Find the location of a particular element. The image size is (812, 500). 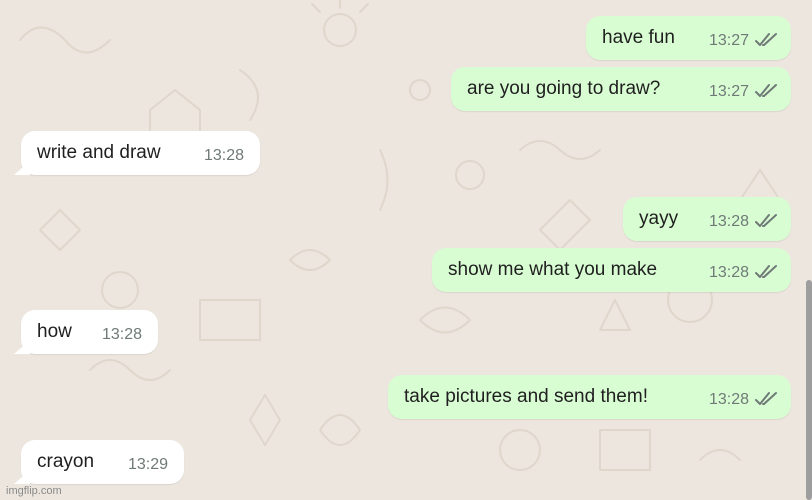

message-bubble-outgoing: yayy 13:28 is located at coordinates (707, 219).